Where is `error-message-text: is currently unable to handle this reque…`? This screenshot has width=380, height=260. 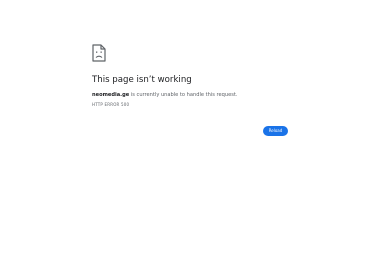 error-message-text: is currently unable to handle this reque… is located at coordinates (183, 95).